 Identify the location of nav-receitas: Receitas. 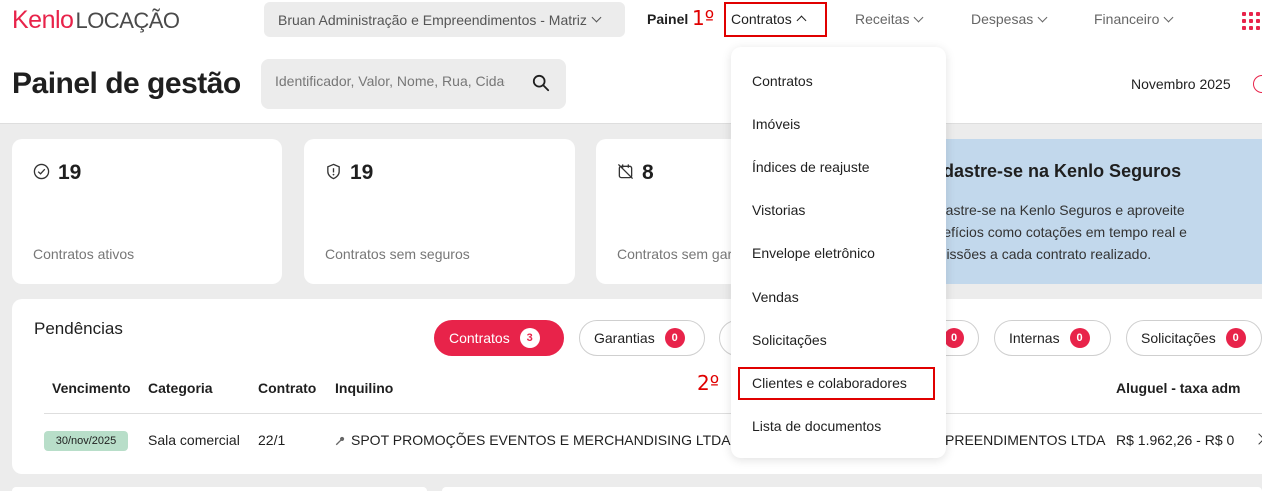
(889, 19).